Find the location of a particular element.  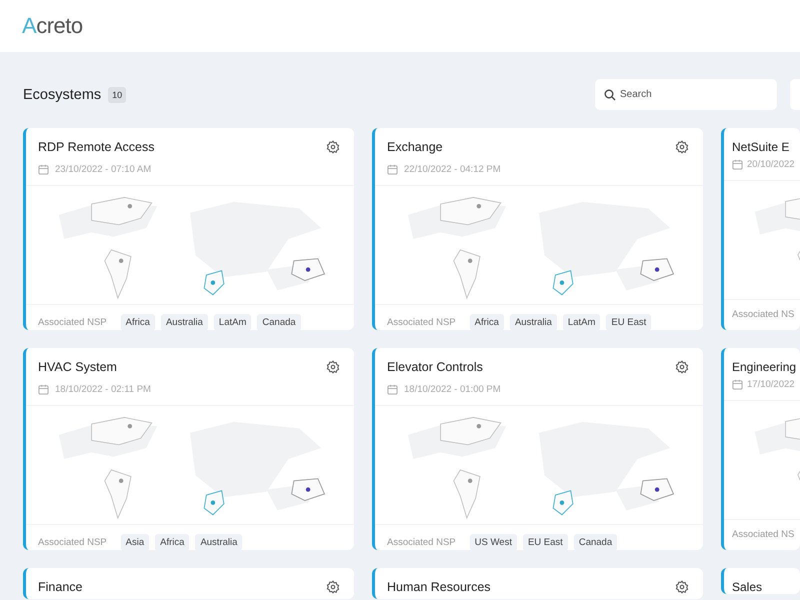

page-title: Ecosystems is located at coordinates (62, 94).